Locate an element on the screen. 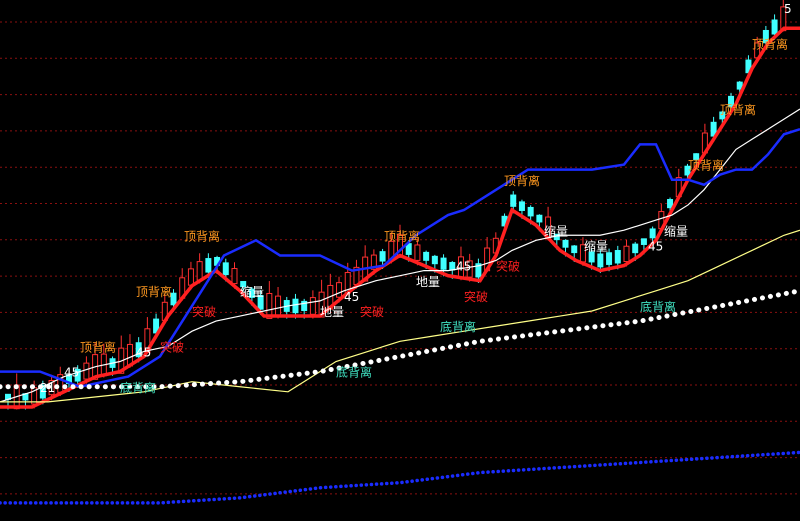 The height and width of the screenshot is (521, 800). annotation-label: 5 is located at coordinates (788, 9).